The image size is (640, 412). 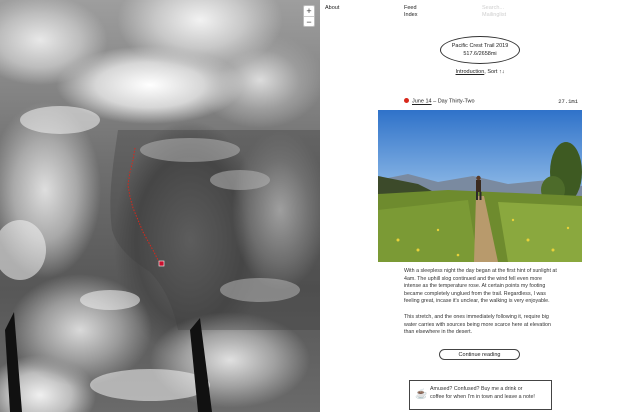 I want to click on continue-reading-button: Continue reading, so click(x=479, y=354).